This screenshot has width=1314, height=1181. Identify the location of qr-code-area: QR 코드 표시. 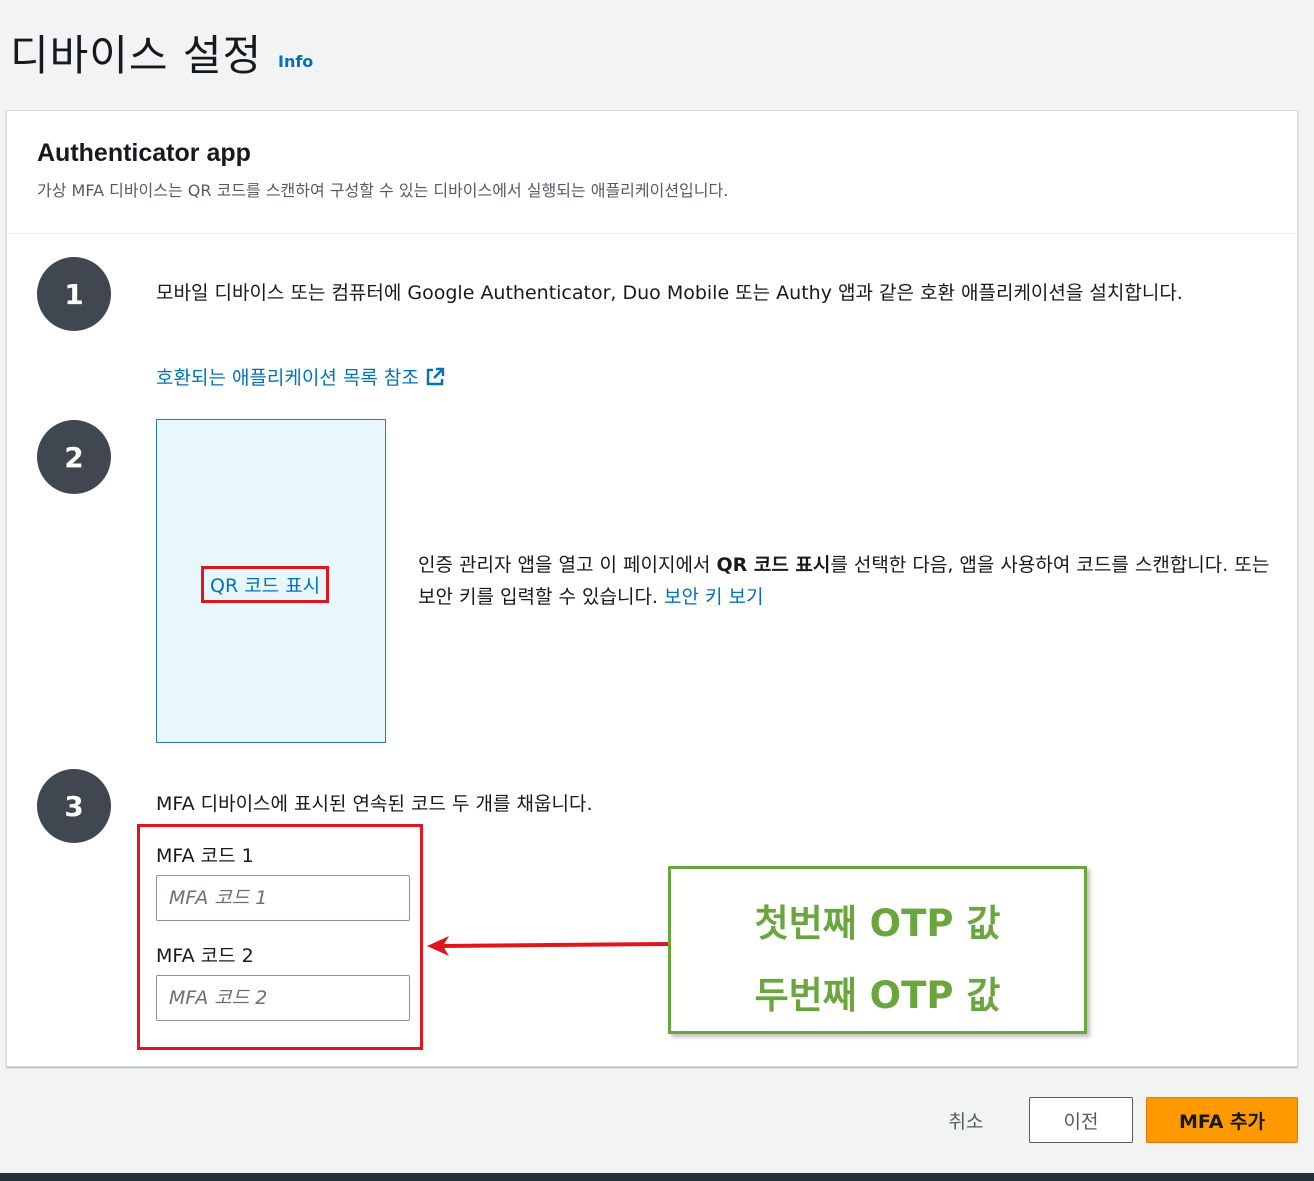
(271, 581).